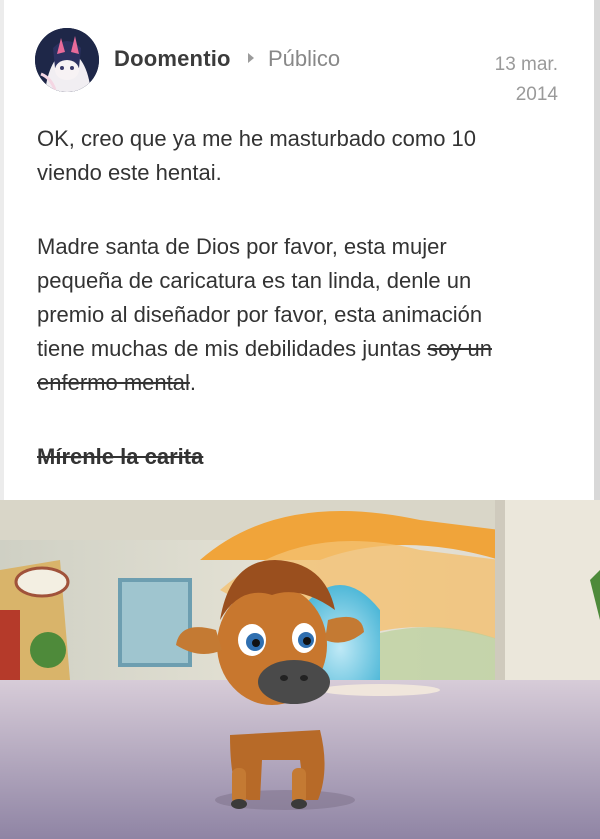  What do you see at coordinates (297, 383) in the screenshot?
I see `text-line: enfermo mental.` at bounding box center [297, 383].